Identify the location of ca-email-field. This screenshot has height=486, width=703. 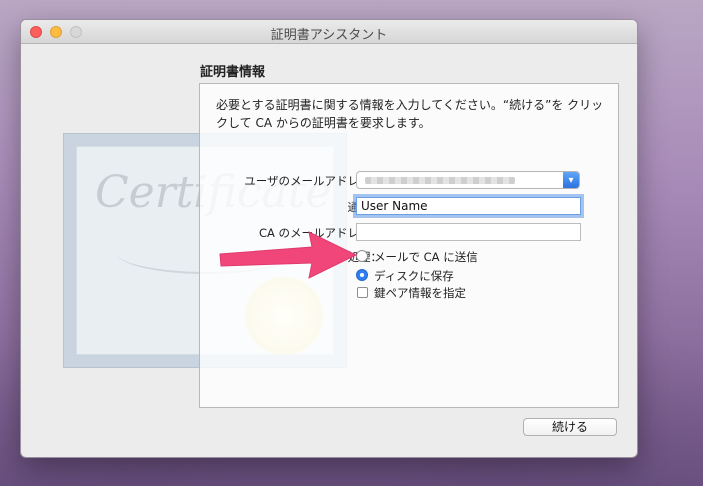
(468, 232).